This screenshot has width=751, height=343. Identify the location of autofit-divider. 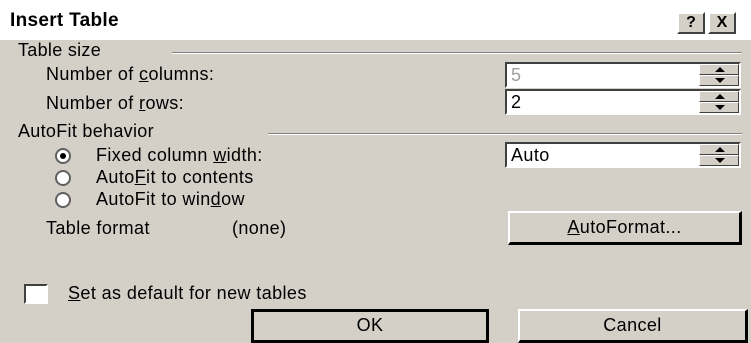
(505, 134).